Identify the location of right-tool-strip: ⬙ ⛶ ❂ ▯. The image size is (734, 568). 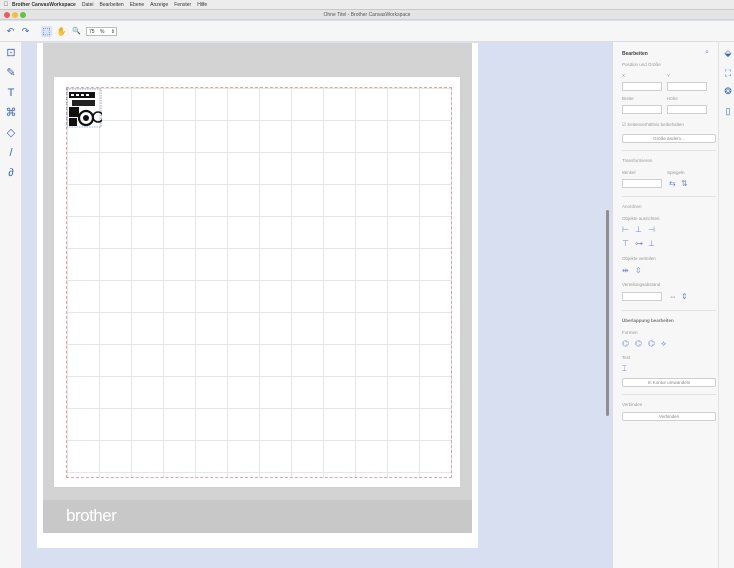
(726, 305).